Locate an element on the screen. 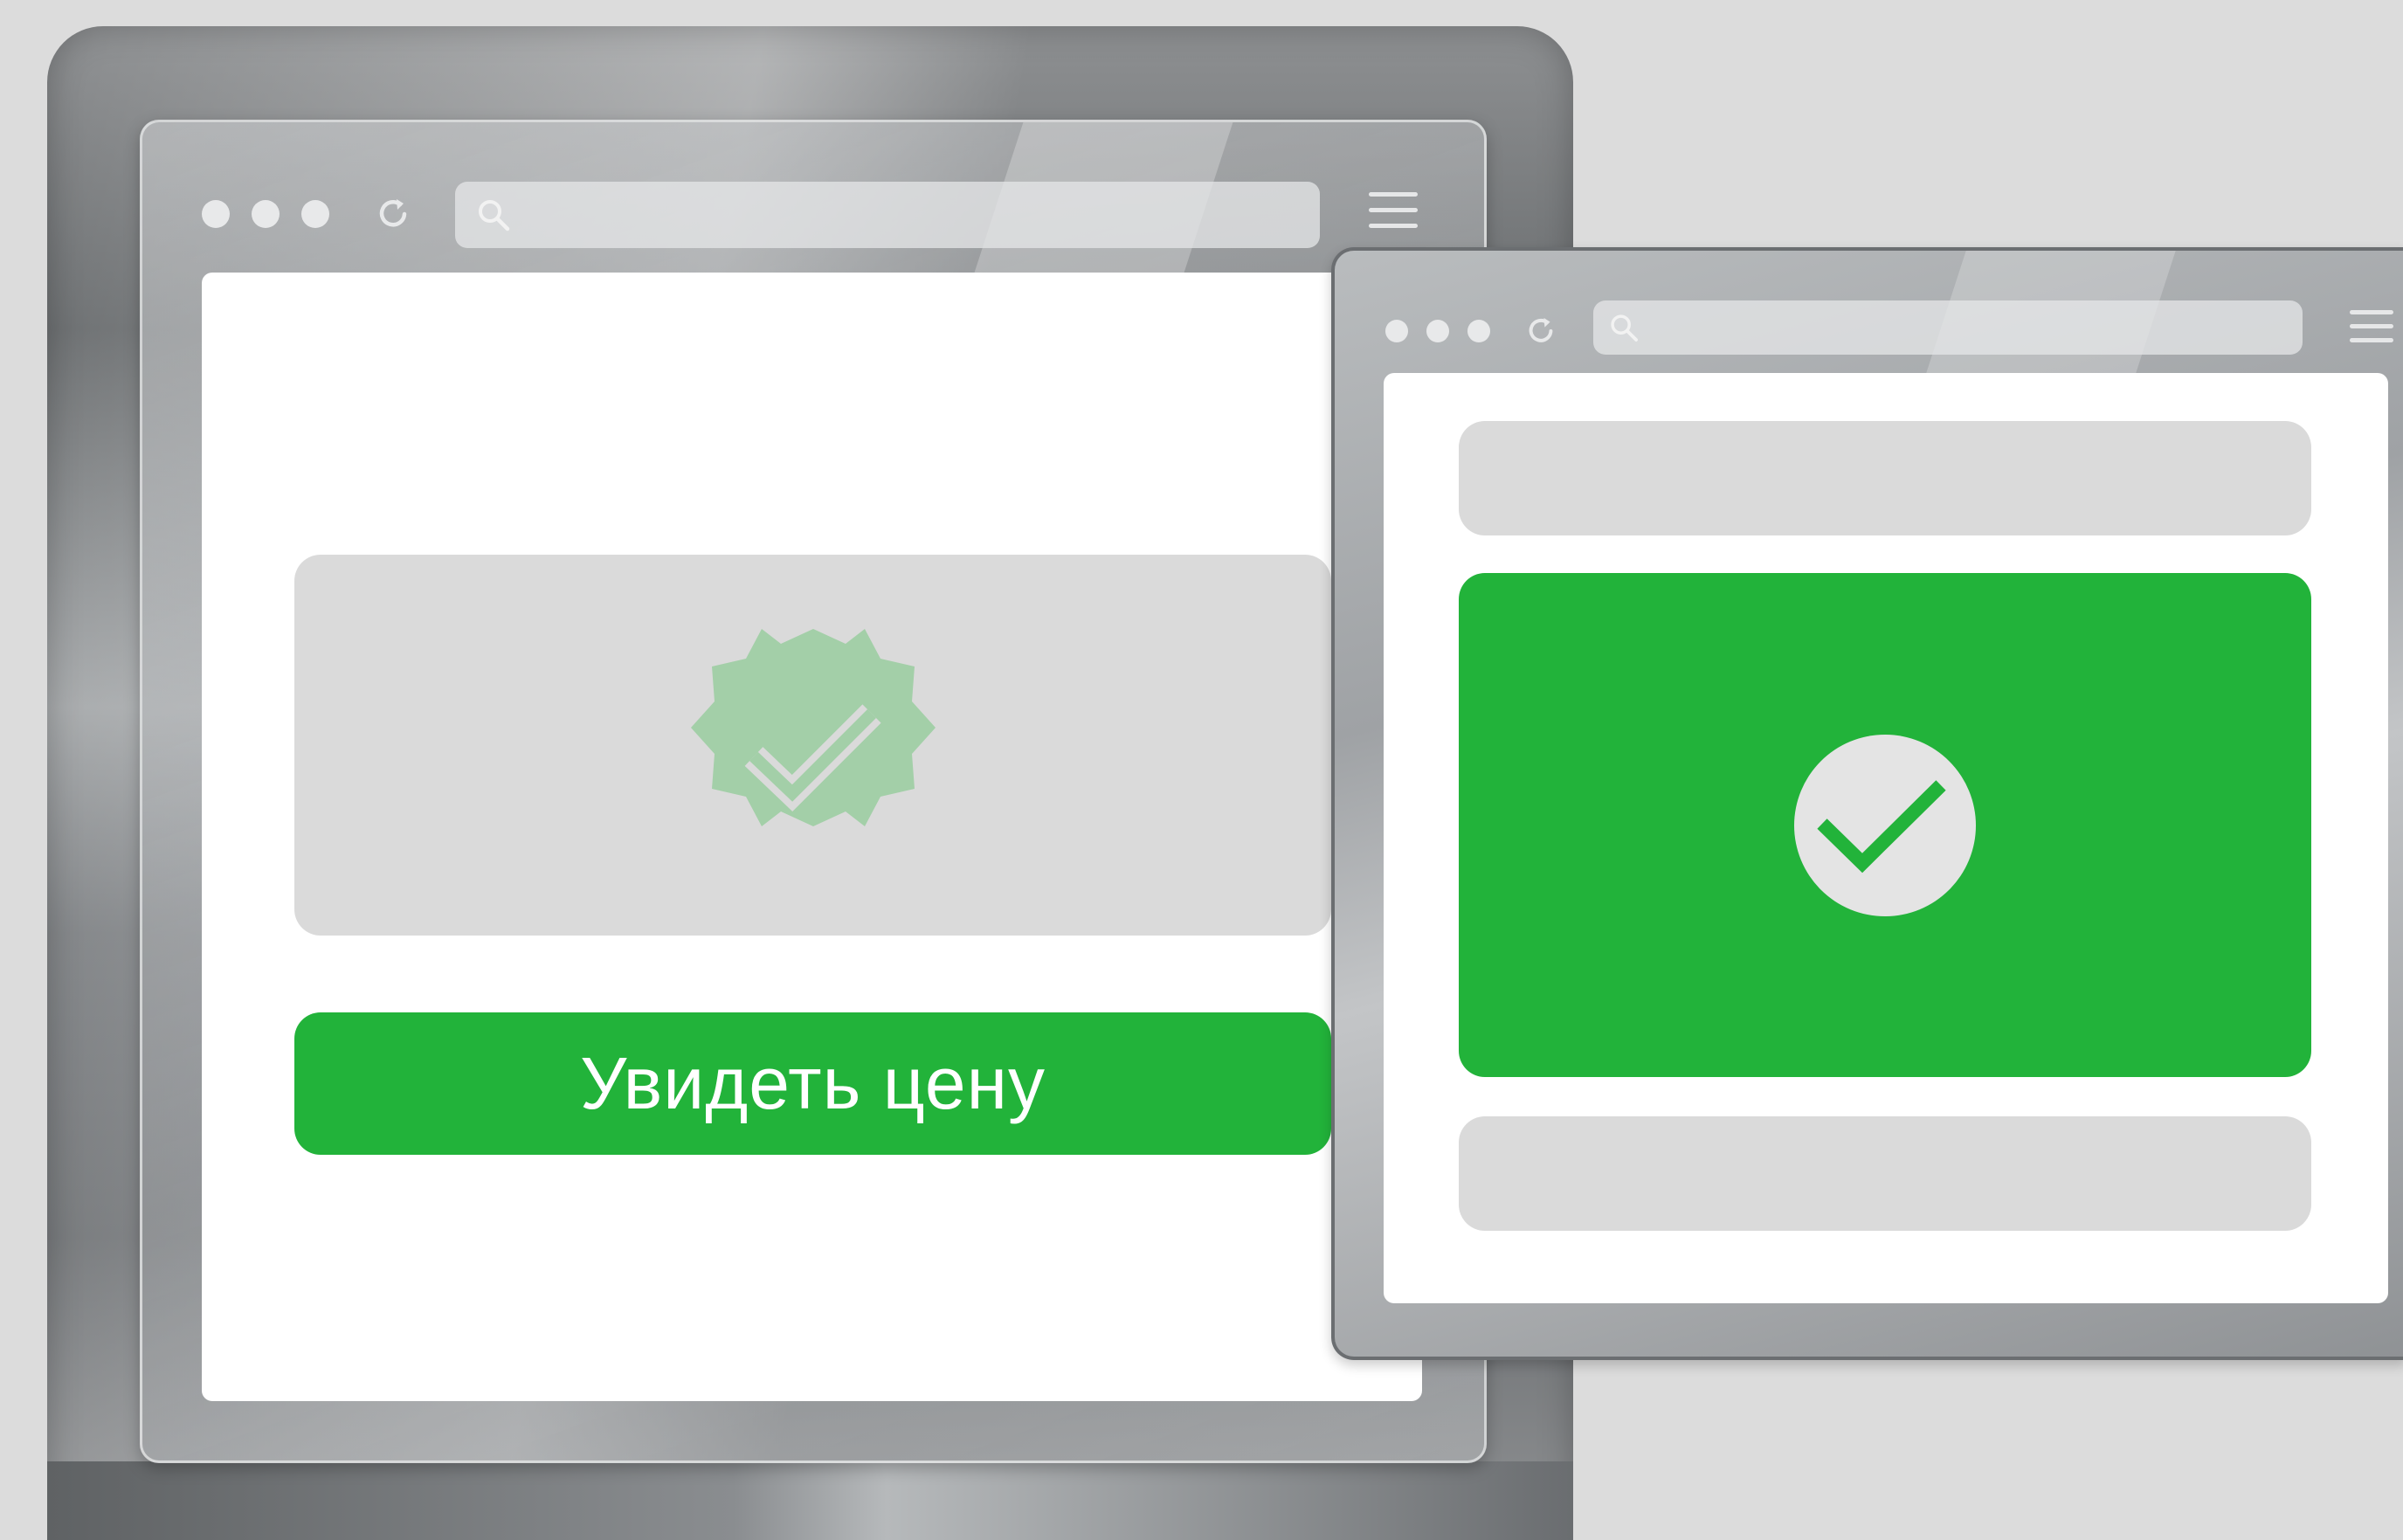 The image size is (2403, 1540). browser-toolbar is located at coordinates (813, 198).